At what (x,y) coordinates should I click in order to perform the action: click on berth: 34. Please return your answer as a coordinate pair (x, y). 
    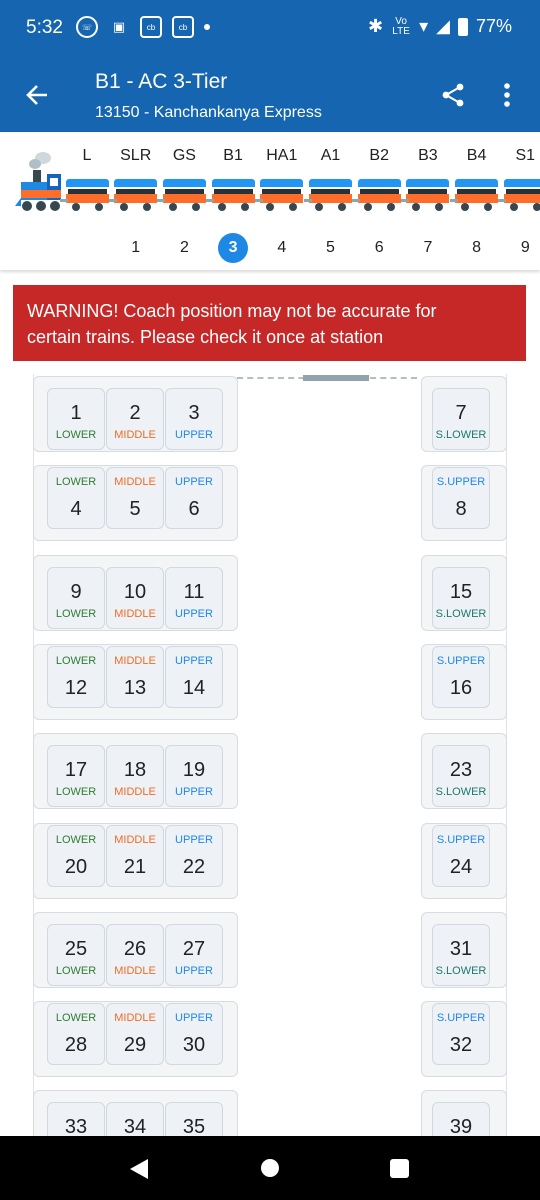
    Looking at the image, I should click on (135, 1119).